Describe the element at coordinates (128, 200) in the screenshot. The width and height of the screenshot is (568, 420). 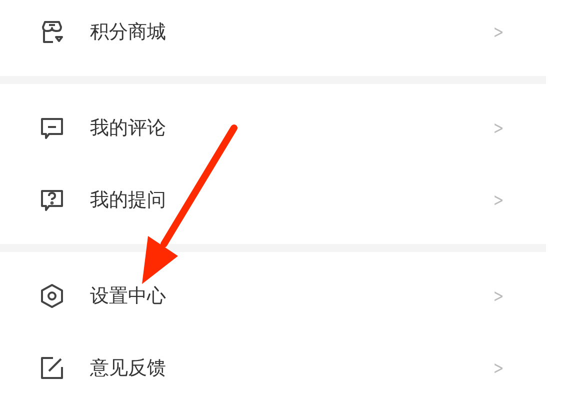
I see `menu-label: 我的提问` at that location.